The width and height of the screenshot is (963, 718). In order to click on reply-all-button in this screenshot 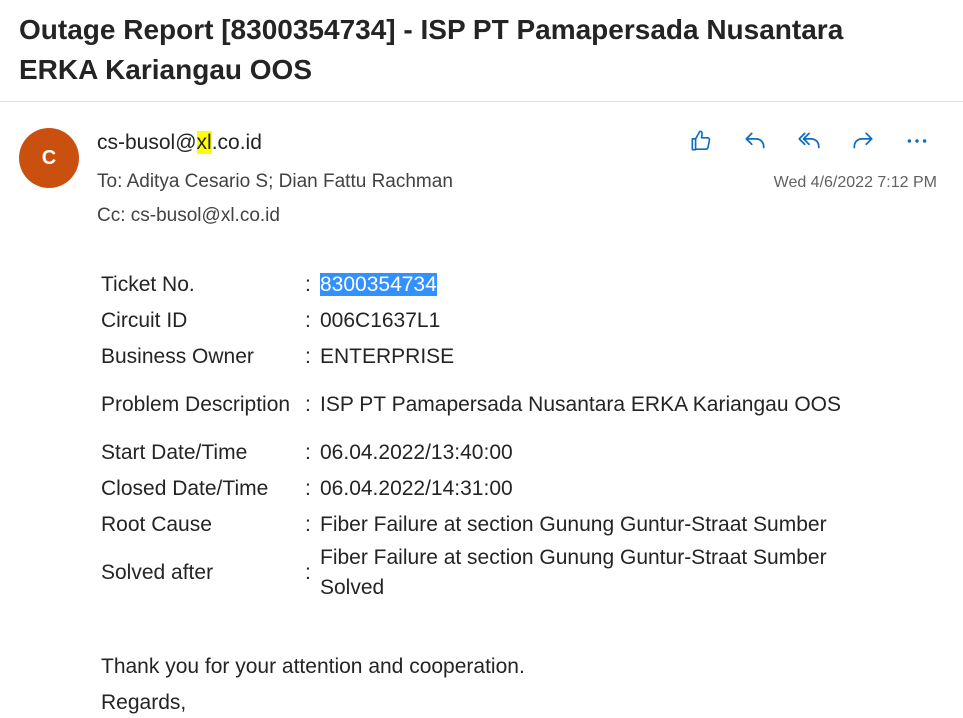, I will do `click(809, 141)`.